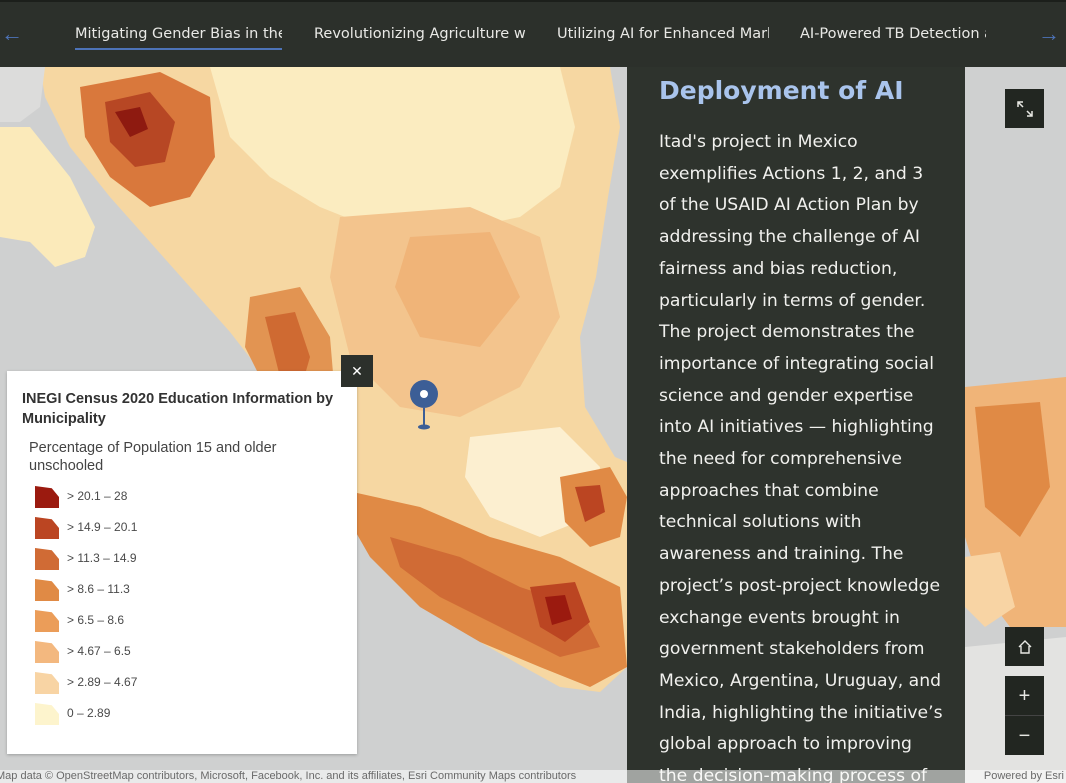 Image resolution: width=1066 pixels, height=783 pixels. I want to click on plus-icon: +, so click(1024, 695).